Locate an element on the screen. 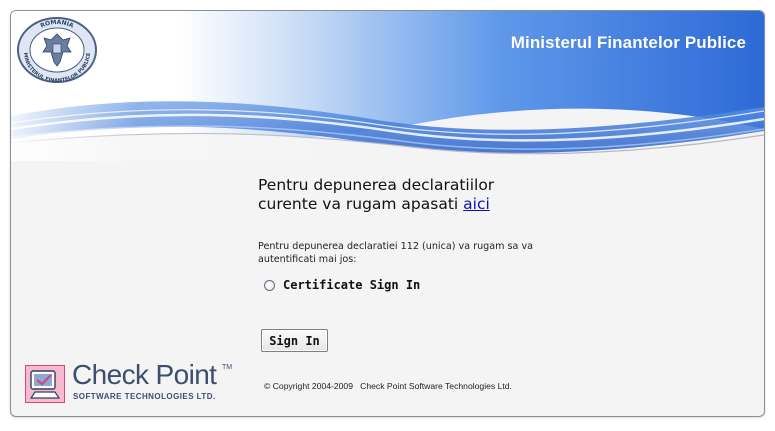  heading-line-1: Pentru depunerea declaratiilor is located at coordinates (376, 185).